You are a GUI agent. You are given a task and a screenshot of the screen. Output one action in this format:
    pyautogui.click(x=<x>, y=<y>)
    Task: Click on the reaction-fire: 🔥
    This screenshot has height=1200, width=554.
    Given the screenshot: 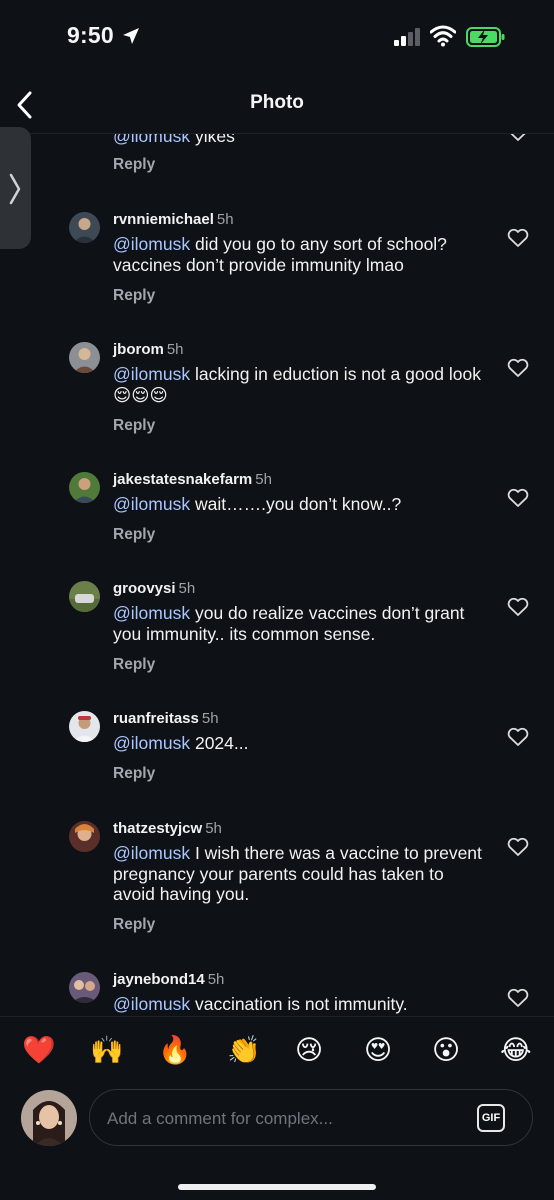 What is the action you would take?
    pyautogui.click(x=175, y=1051)
    